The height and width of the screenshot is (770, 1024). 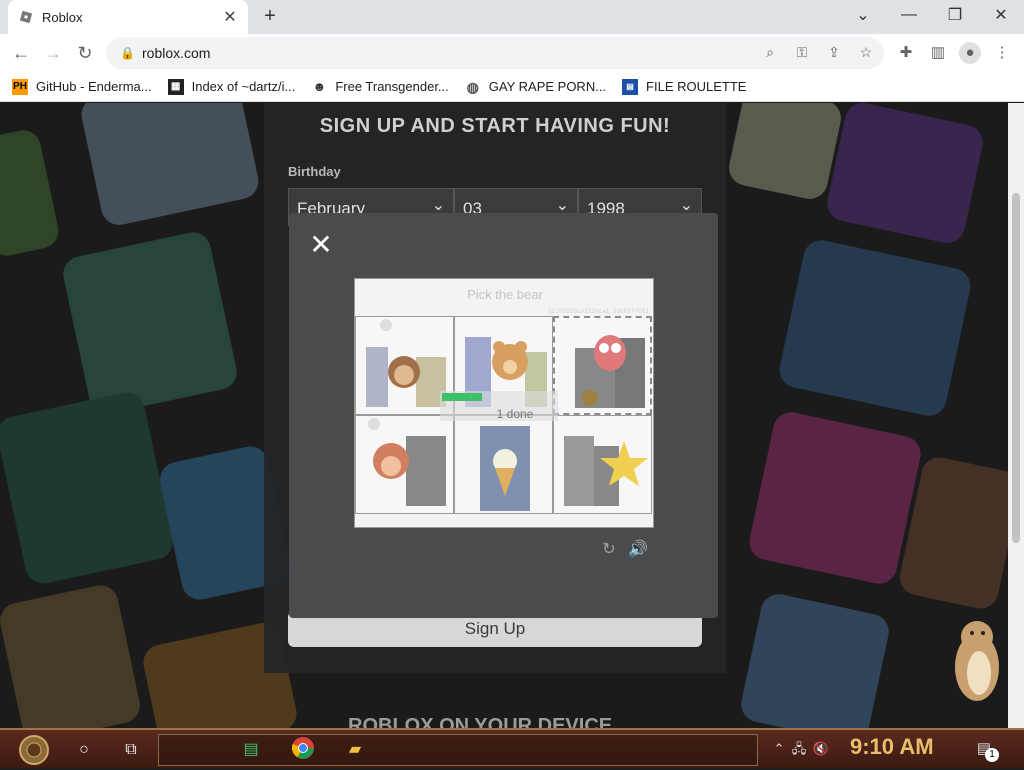 What do you see at coordinates (821, 749) in the screenshot?
I see `volume-muted-icon: 🔇` at bounding box center [821, 749].